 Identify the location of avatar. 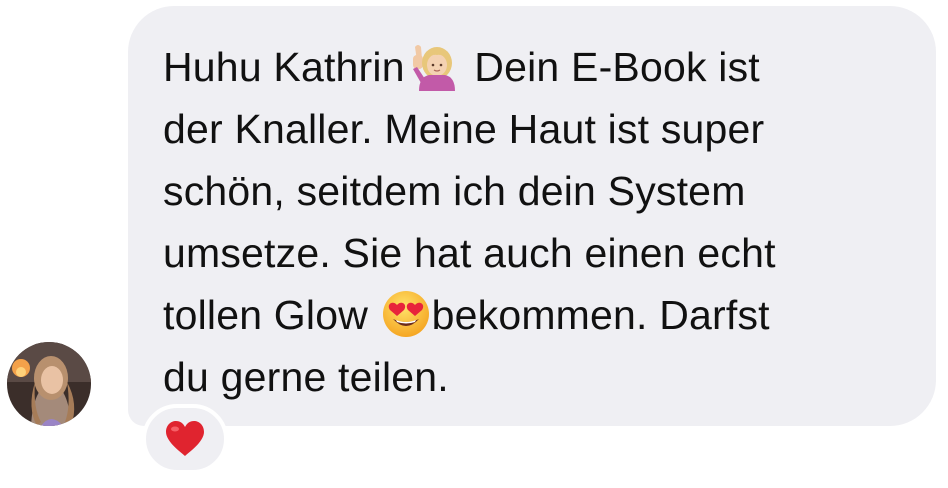
(49, 384).